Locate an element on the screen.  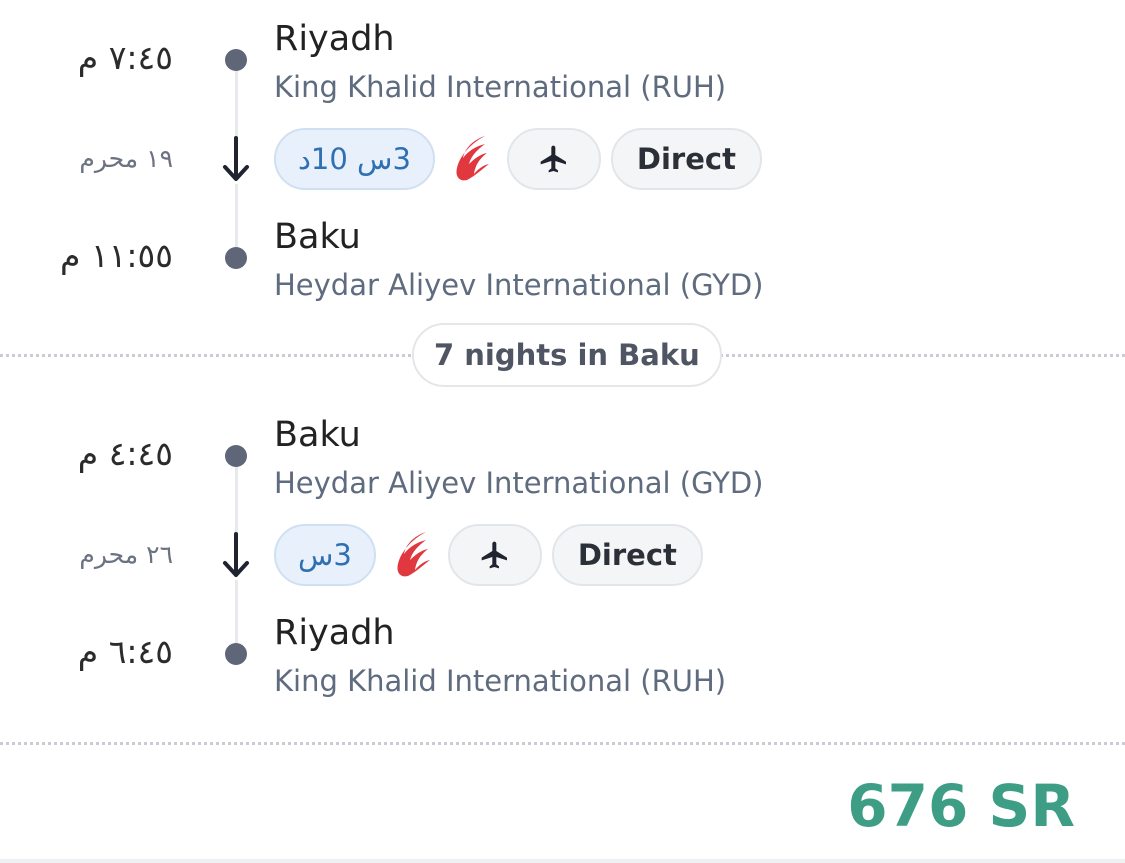
destination-city: Baku is located at coordinates (317, 237).